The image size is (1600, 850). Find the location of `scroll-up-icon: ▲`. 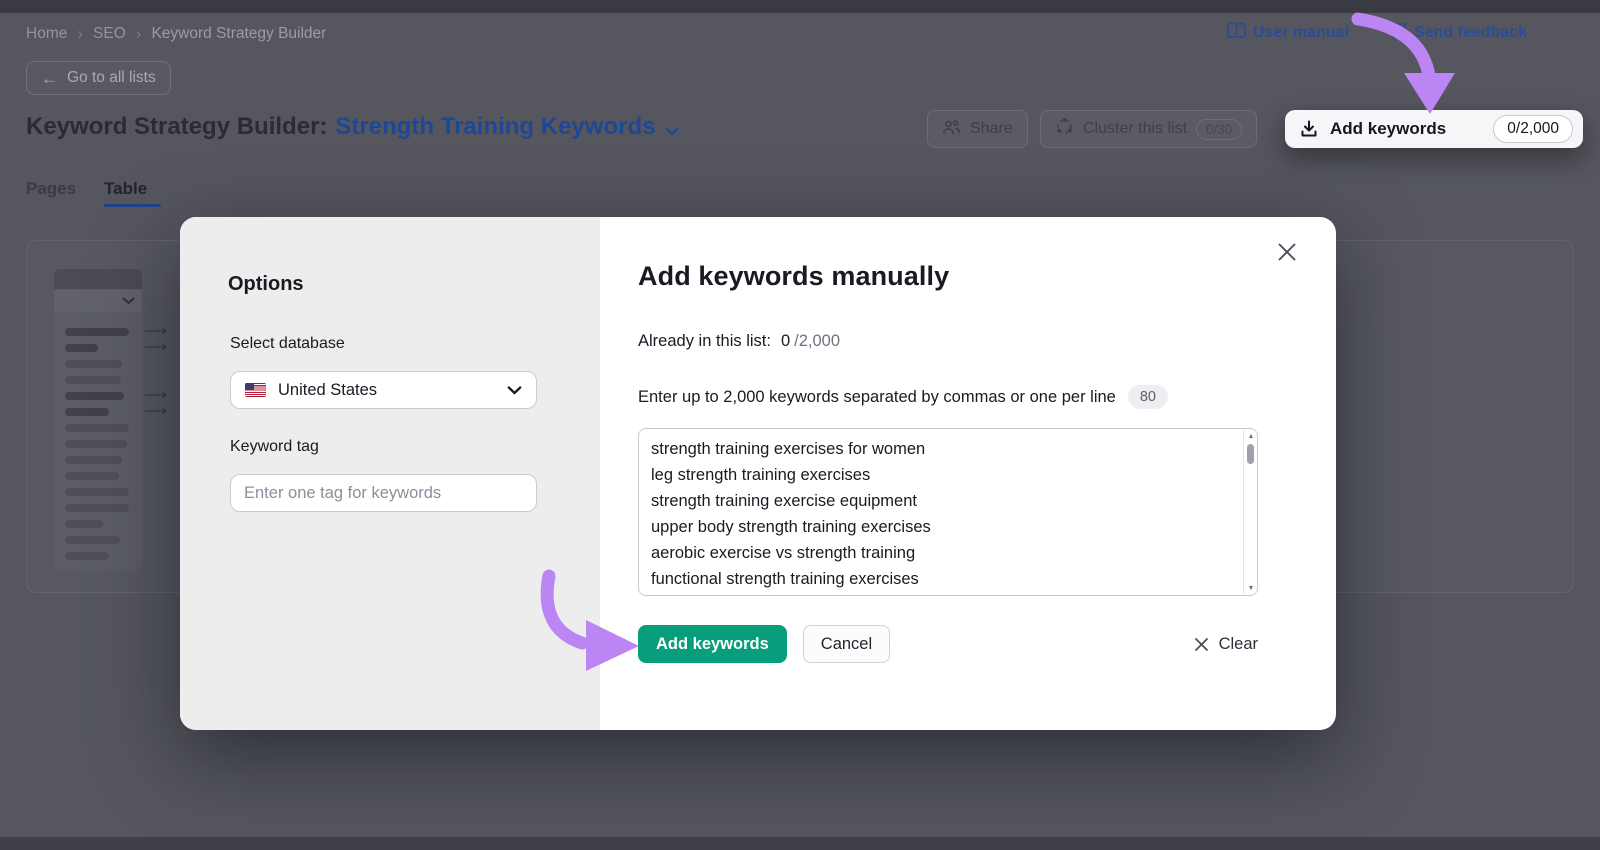

scroll-up-icon: ▲ is located at coordinates (1251, 436).